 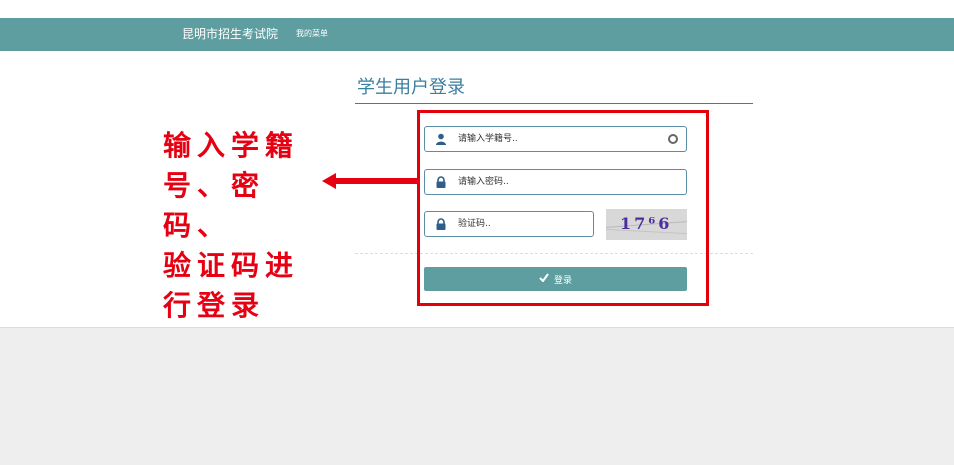 I want to click on top-strip, so click(x=477, y=9).